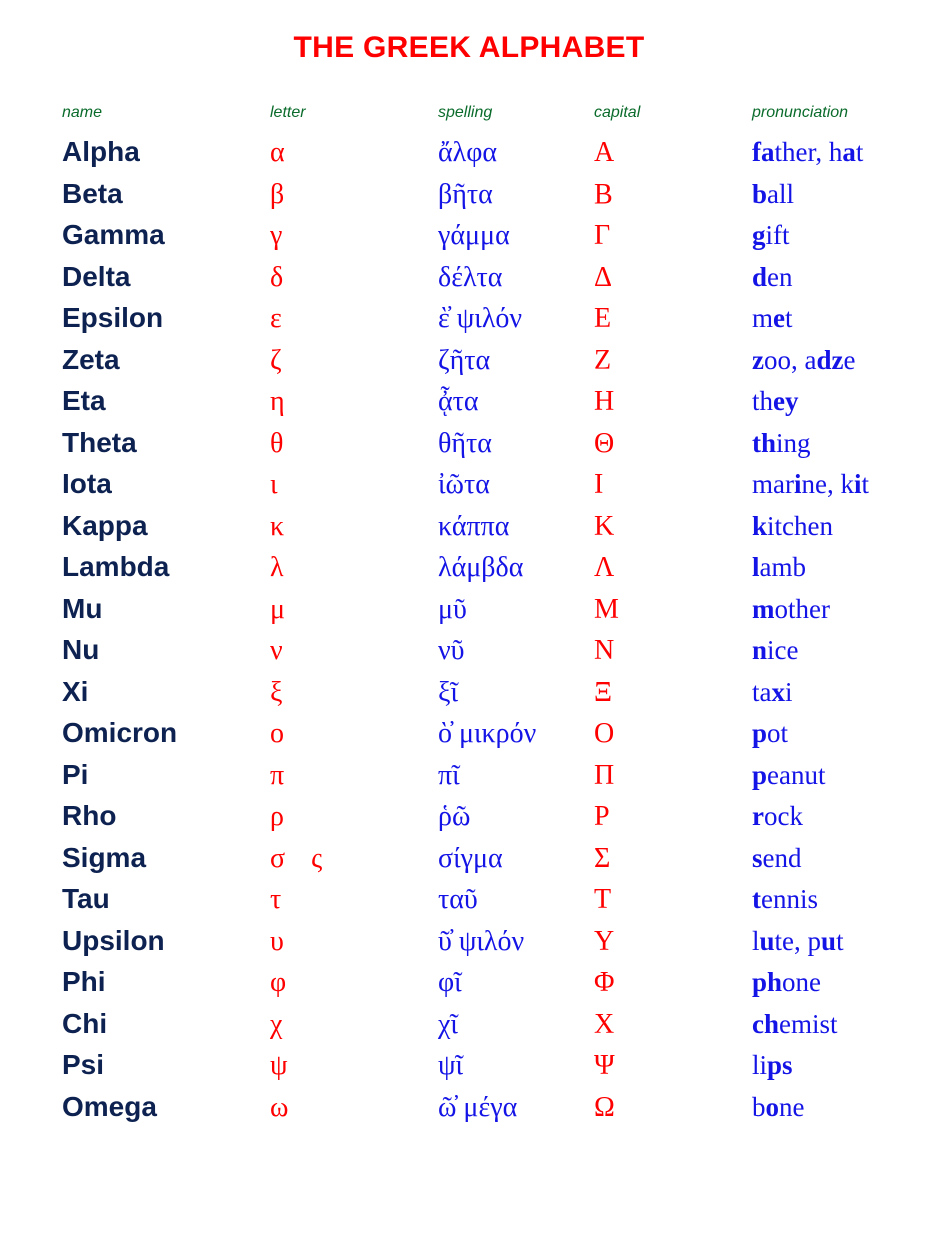 The height and width of the screenshot is (1250, 938). What do you see at coordinates (293, 450) in the screenshot?
I see `lowercase-letter: θ` at bounding box center [293, 450].